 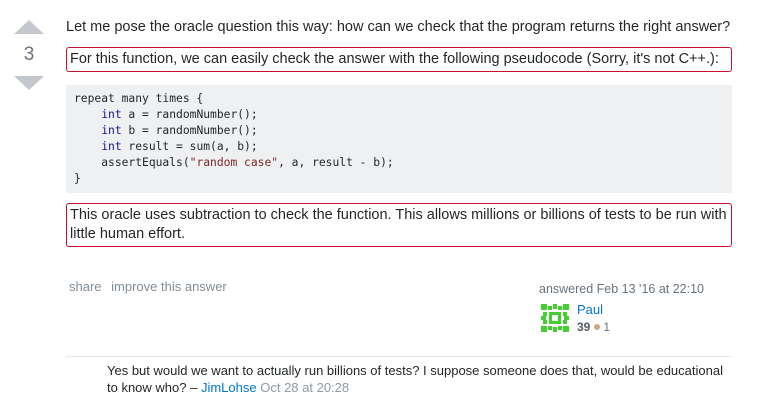 I want to click on reputation-score: 39, so click(x=584, y=327).